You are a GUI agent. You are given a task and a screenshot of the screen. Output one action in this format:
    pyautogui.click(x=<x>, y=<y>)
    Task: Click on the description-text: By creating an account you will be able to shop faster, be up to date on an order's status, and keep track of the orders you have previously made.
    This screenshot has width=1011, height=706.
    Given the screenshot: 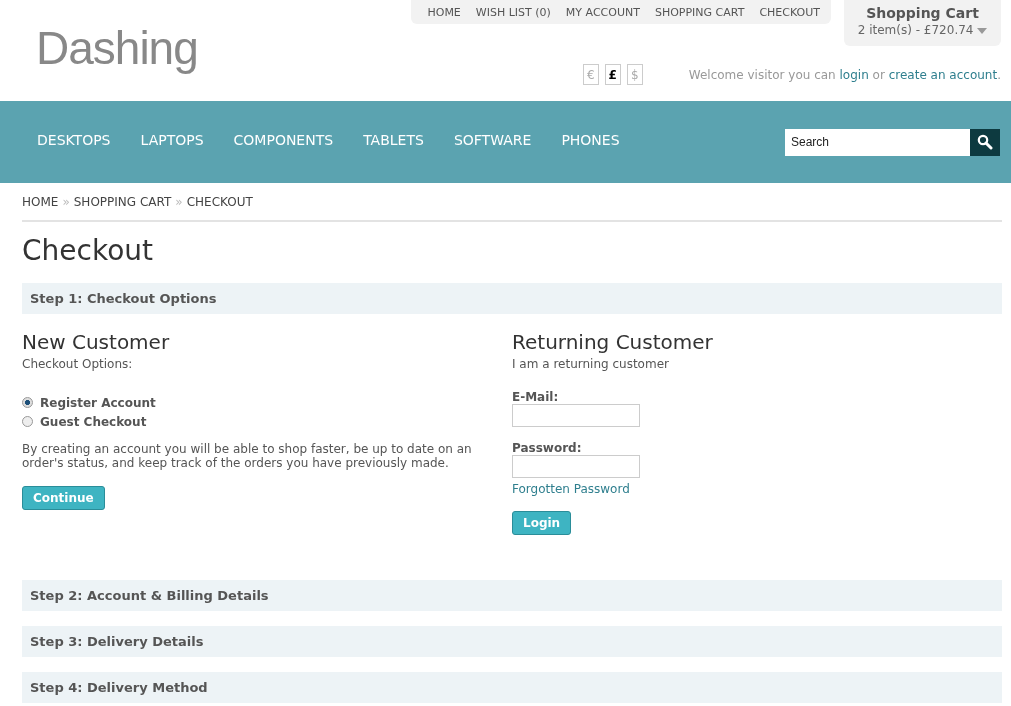 What is the action you would take?
    pyautogui.click(x=247, y=456)
    